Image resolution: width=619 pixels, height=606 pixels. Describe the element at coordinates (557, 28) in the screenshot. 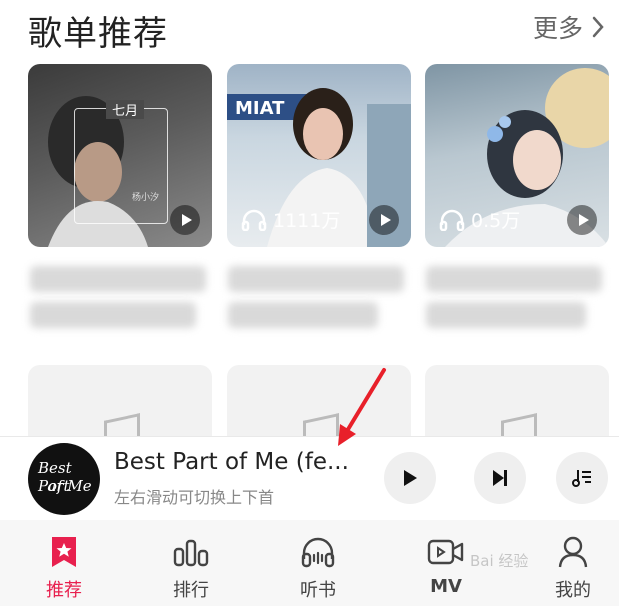

I see `more-label: 更多` at that location.